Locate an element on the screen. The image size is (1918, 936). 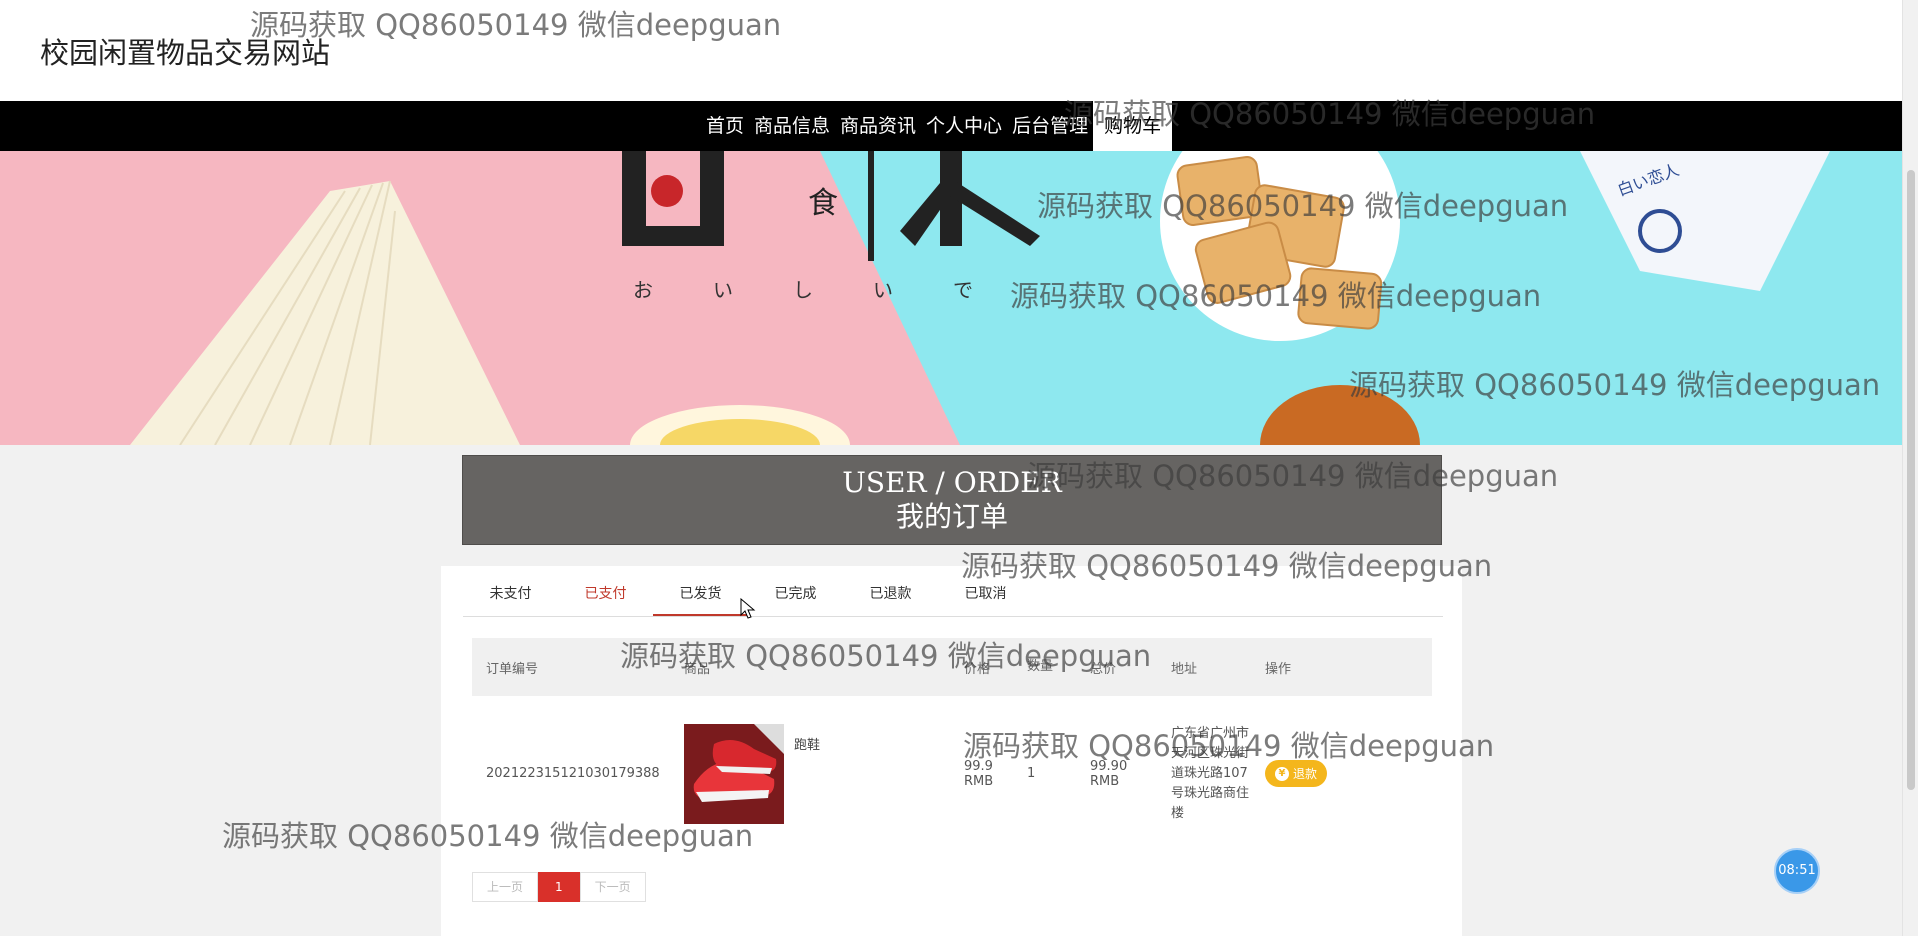
address: 广东省广州市天河区珠光街道珠光路107号珠光路商住楼 is located at coordinates (1210, 773).